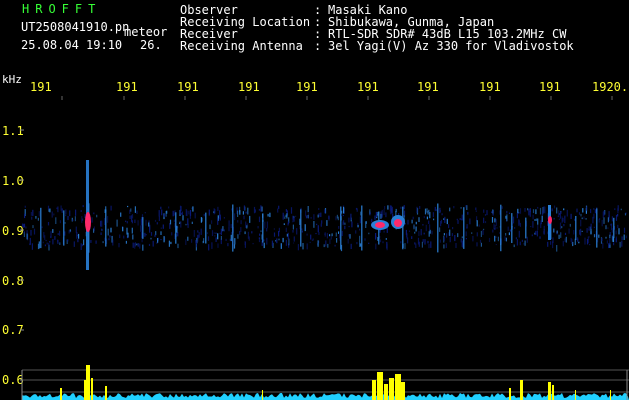  What do you see at coordinates (380, 225) in the screenshot?
I see `meteor-echo-core` at bounding box center [380, 225].